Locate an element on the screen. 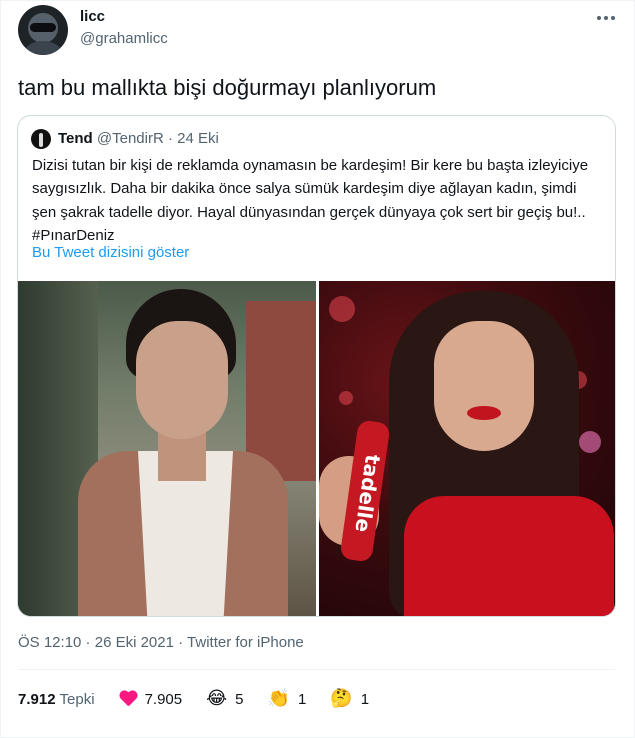  clap-count: 1 is located at coordinates (302, 699).